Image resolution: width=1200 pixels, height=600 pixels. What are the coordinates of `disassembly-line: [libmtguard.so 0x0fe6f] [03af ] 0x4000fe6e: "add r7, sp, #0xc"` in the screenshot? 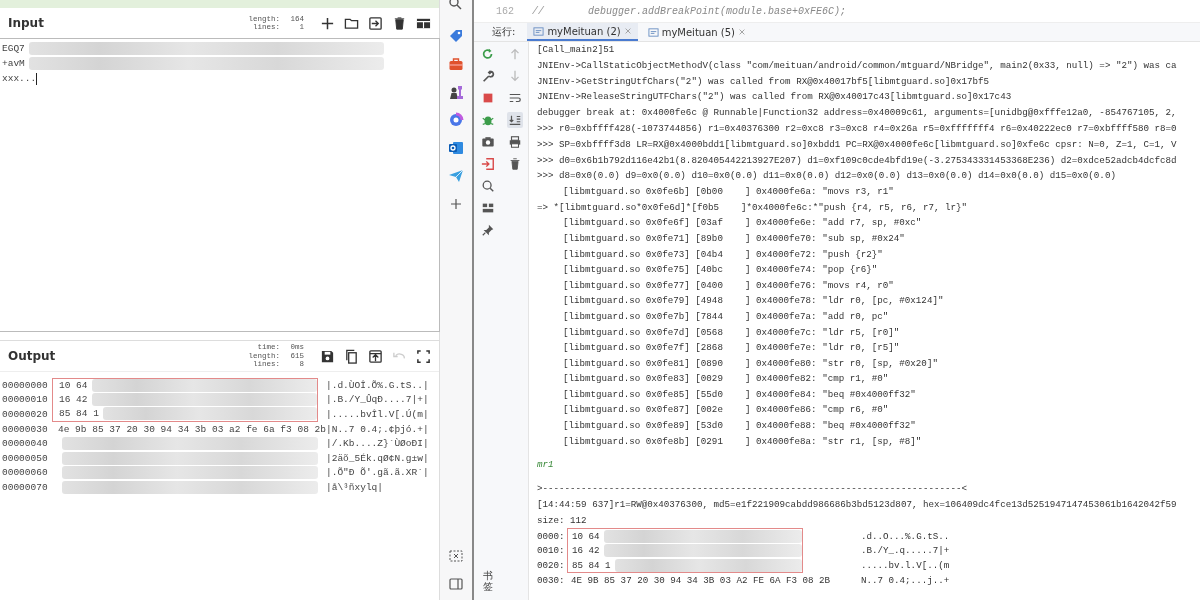 It's located at (742, 223).